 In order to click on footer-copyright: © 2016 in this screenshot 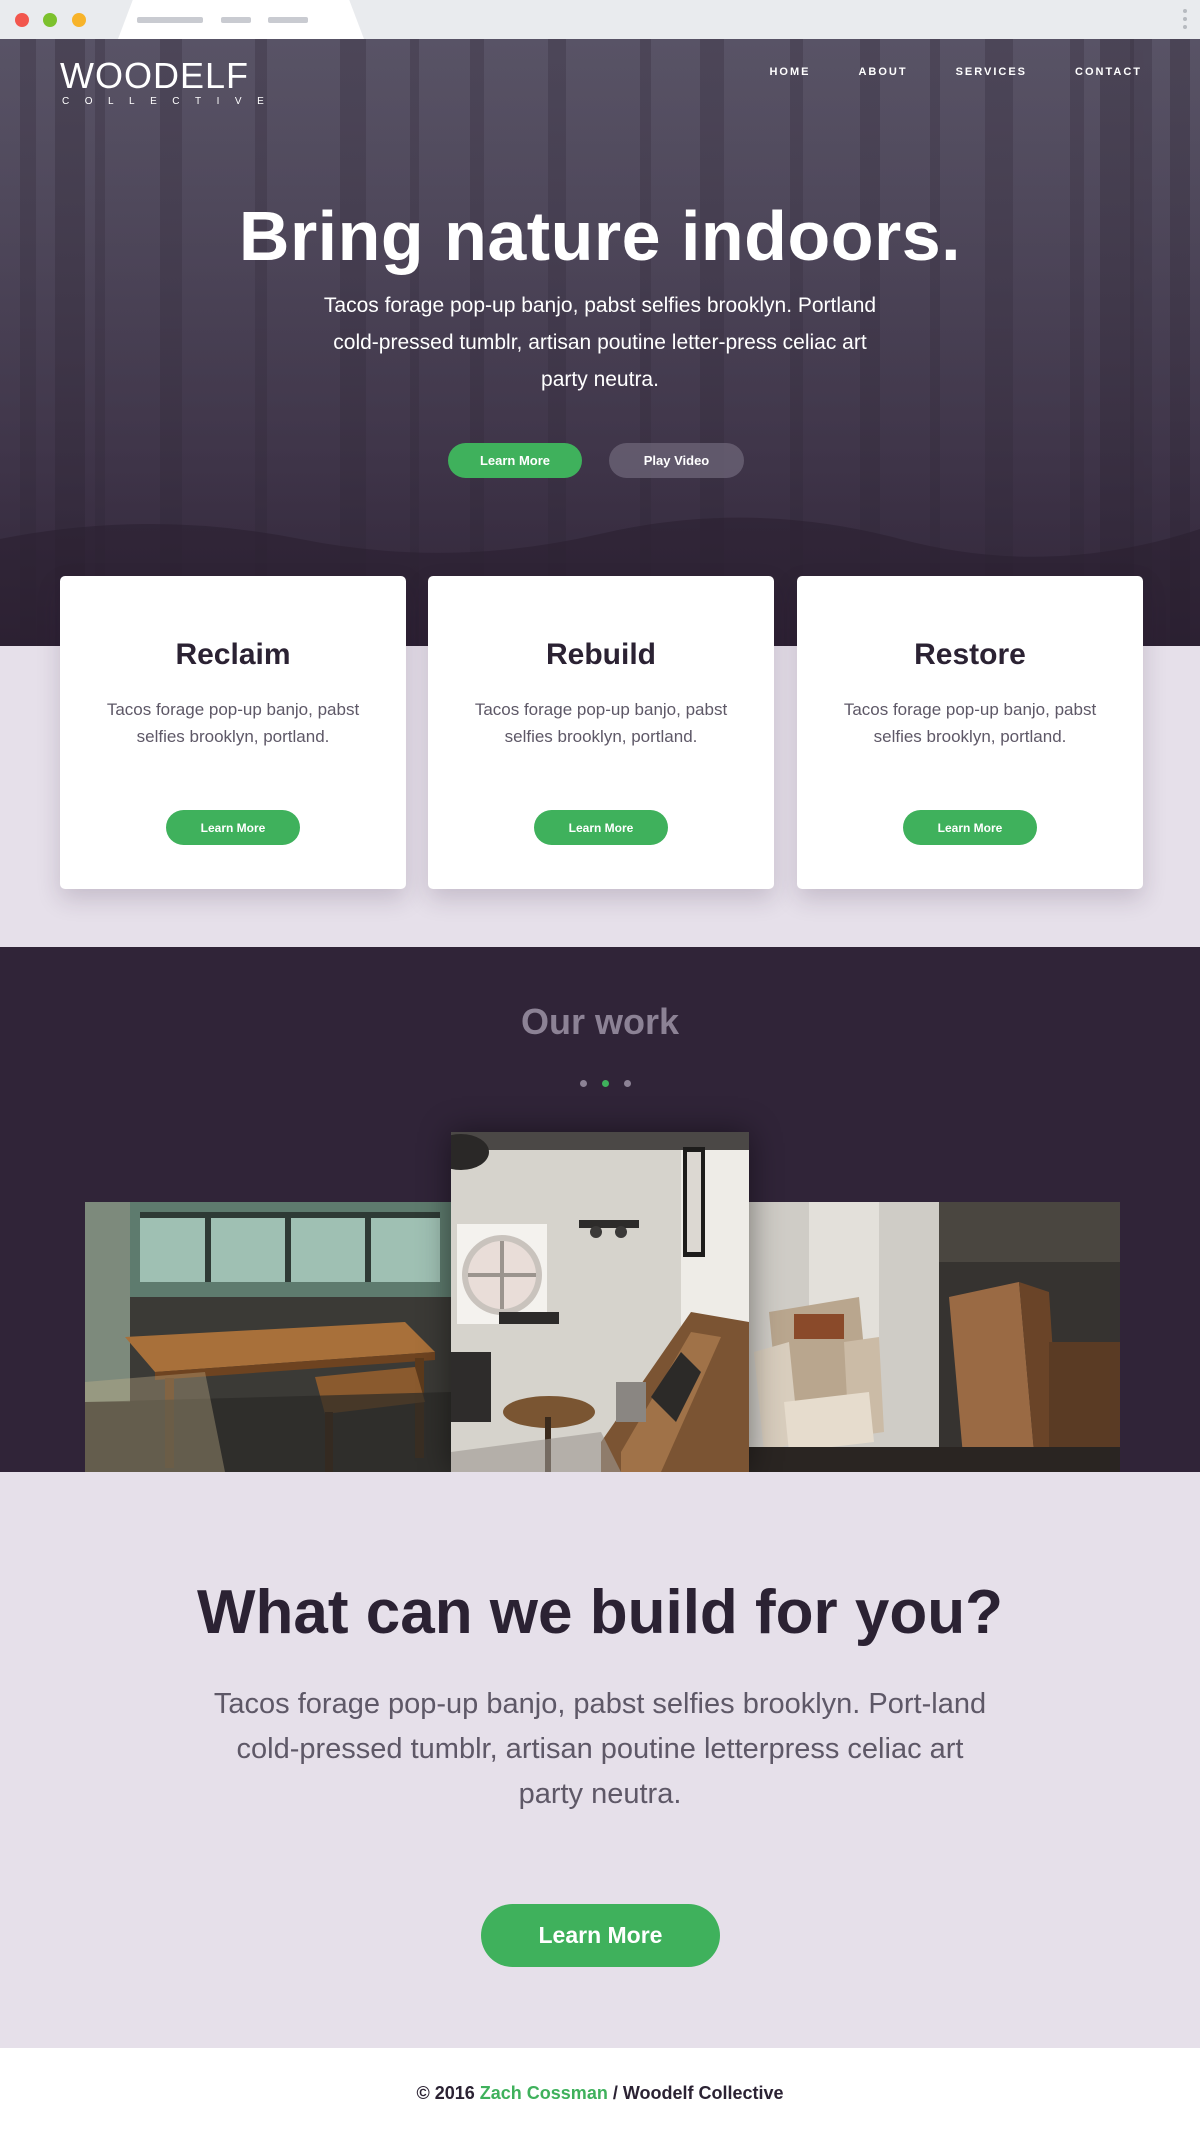, I will do `click(445, 2093)`.